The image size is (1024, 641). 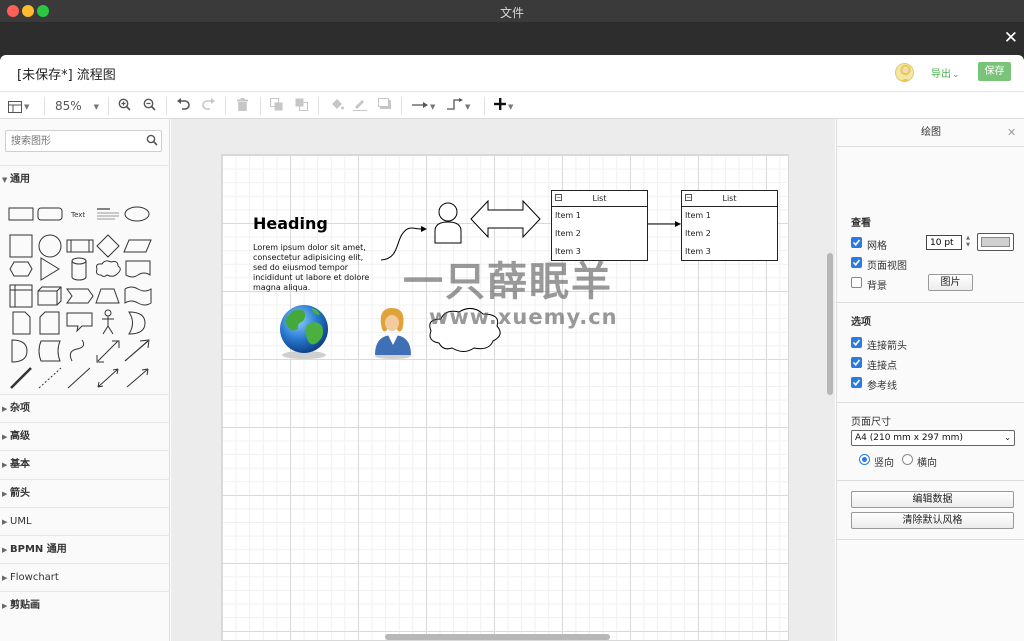 What do you see at coordinates (49, 351) in the screenshot?
I see `shape-data-storage` at bounding box center [49, 351].